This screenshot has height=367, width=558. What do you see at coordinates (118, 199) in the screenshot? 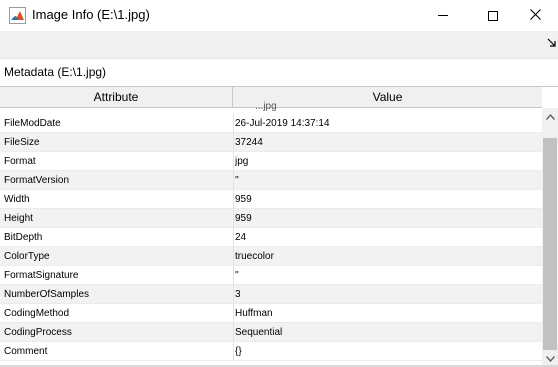
I see `attribute-cell: Width` at bounding box center [118, 199].